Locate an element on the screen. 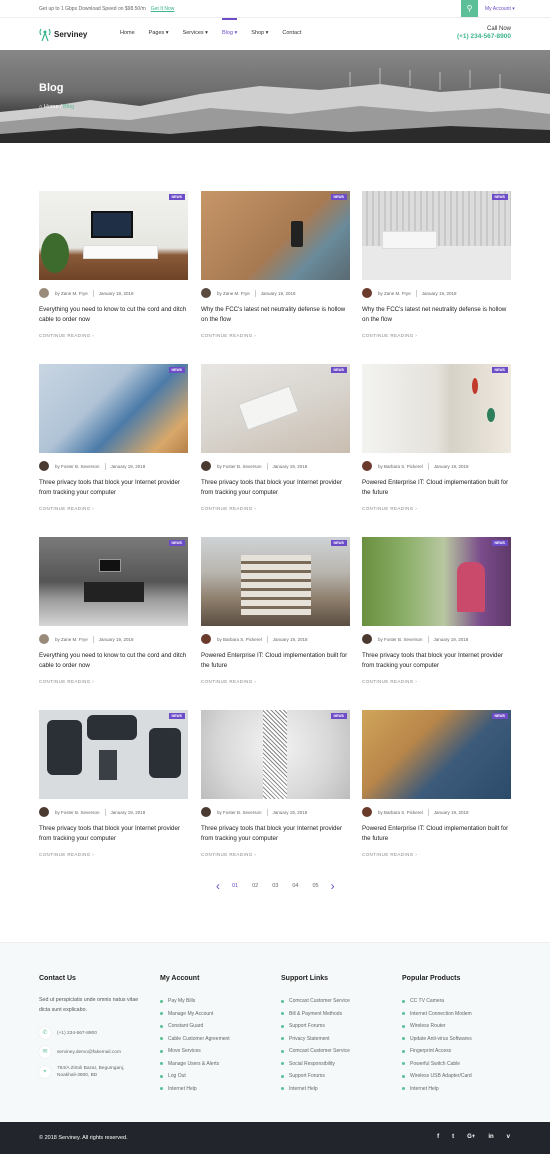  nav-pages: Pages ▾ is located at coordinates (159, 33).